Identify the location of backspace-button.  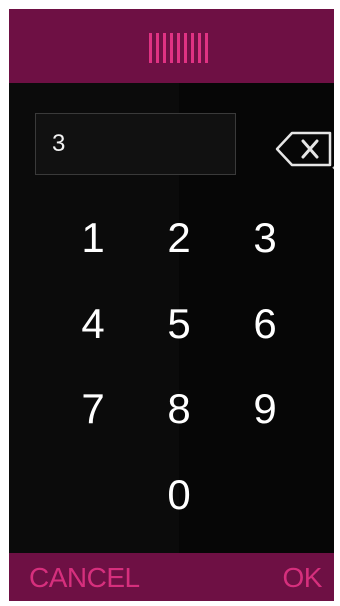
(299, 149).